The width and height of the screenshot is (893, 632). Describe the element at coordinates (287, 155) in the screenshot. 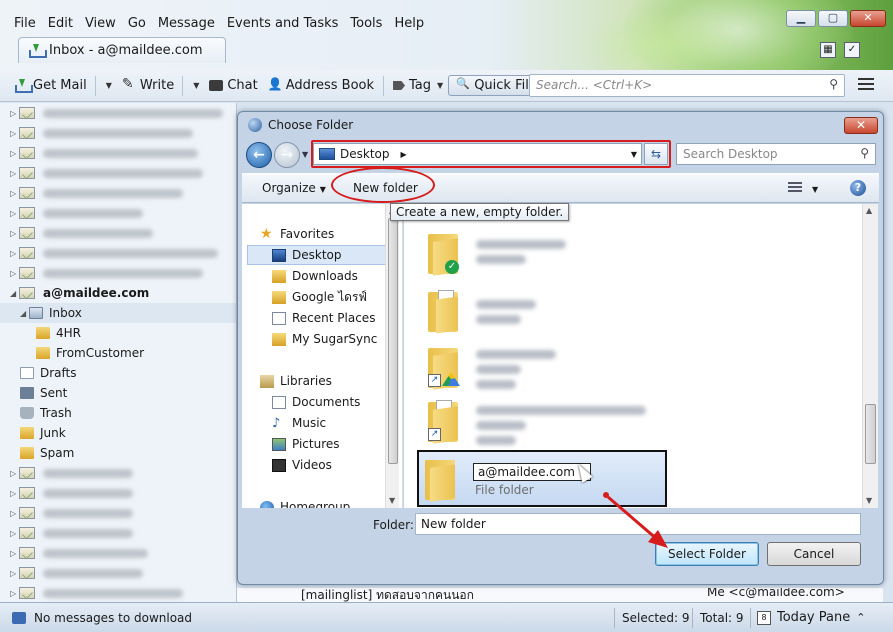

I see `forward-button: →` at that location.